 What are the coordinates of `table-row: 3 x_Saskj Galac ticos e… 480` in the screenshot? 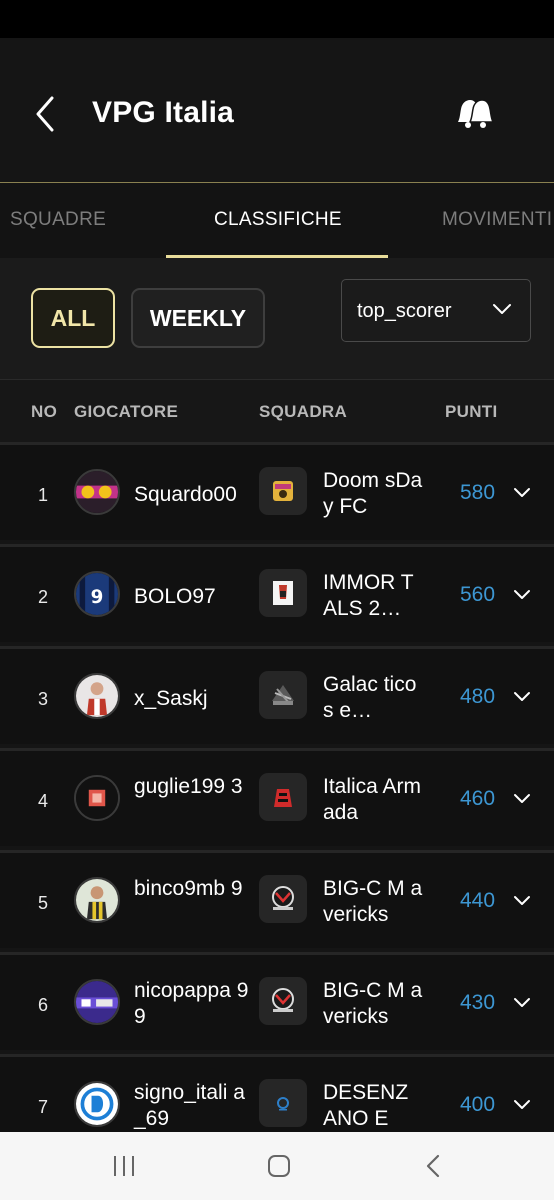 It's located at (277, 695).